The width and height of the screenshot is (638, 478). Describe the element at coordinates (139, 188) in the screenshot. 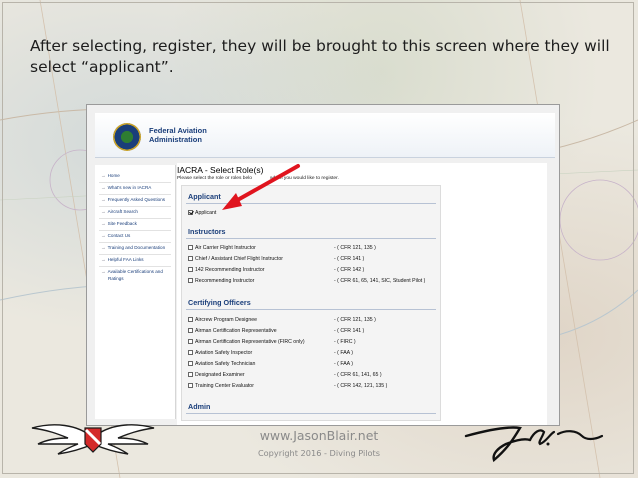

I see `sidebar-item-whats-new: → What's new in IACRA` at that location.